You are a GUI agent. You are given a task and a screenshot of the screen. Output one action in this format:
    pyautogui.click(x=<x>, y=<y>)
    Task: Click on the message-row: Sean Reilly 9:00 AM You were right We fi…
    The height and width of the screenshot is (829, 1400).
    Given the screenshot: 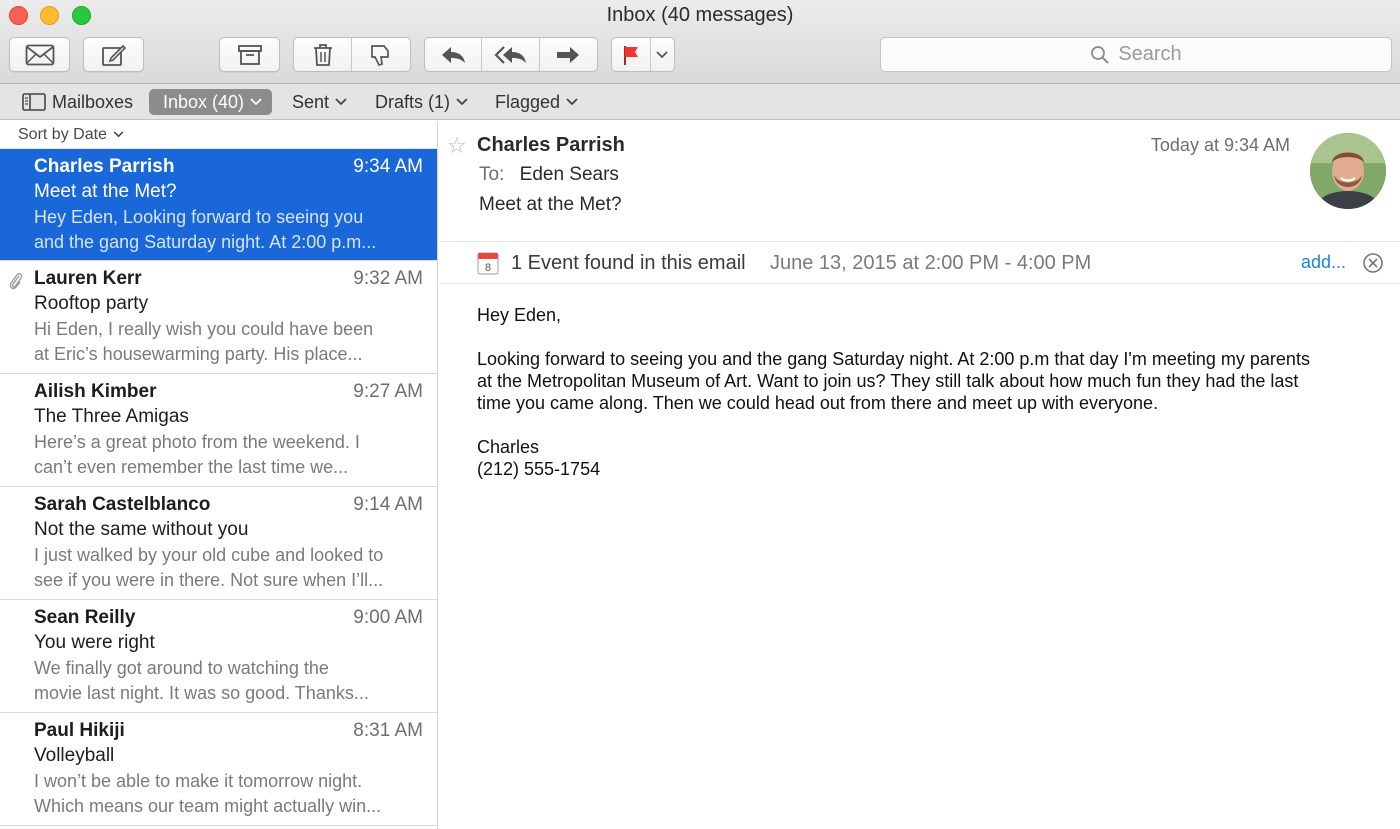 What is the action you would take?
    pyautogui.click(x=218, y=656)
    